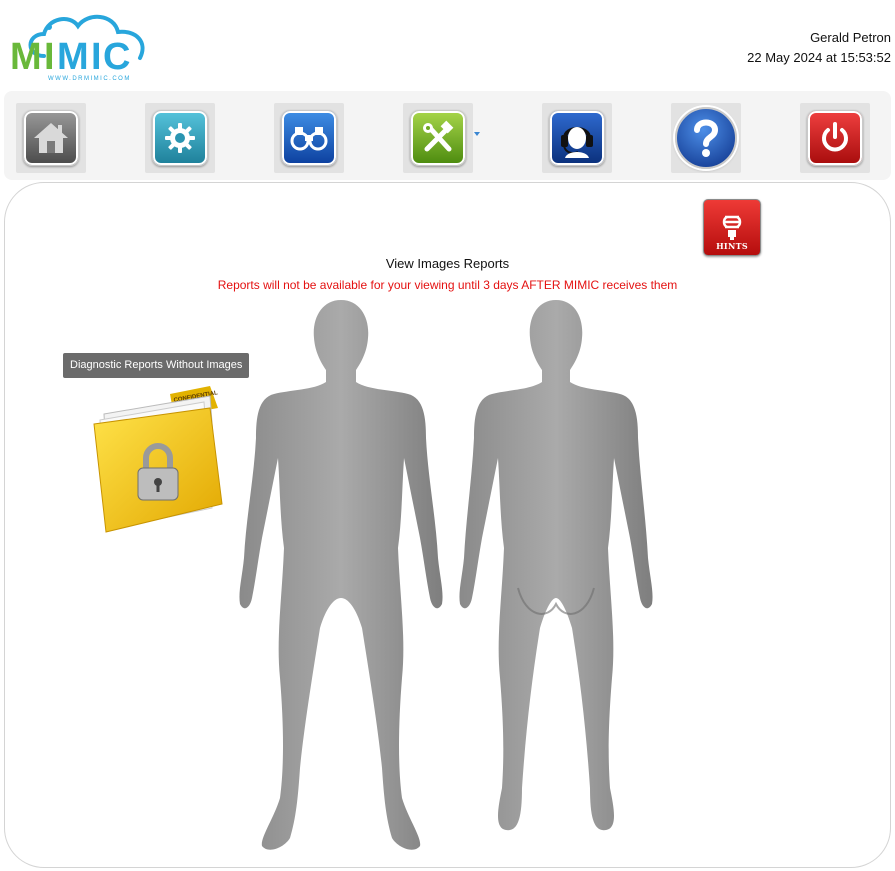 This screenshot has width=895, height=871. I want to click on user-info: Gerald Petron 22 May 2024 at 15:53:52, so click(819, 48).